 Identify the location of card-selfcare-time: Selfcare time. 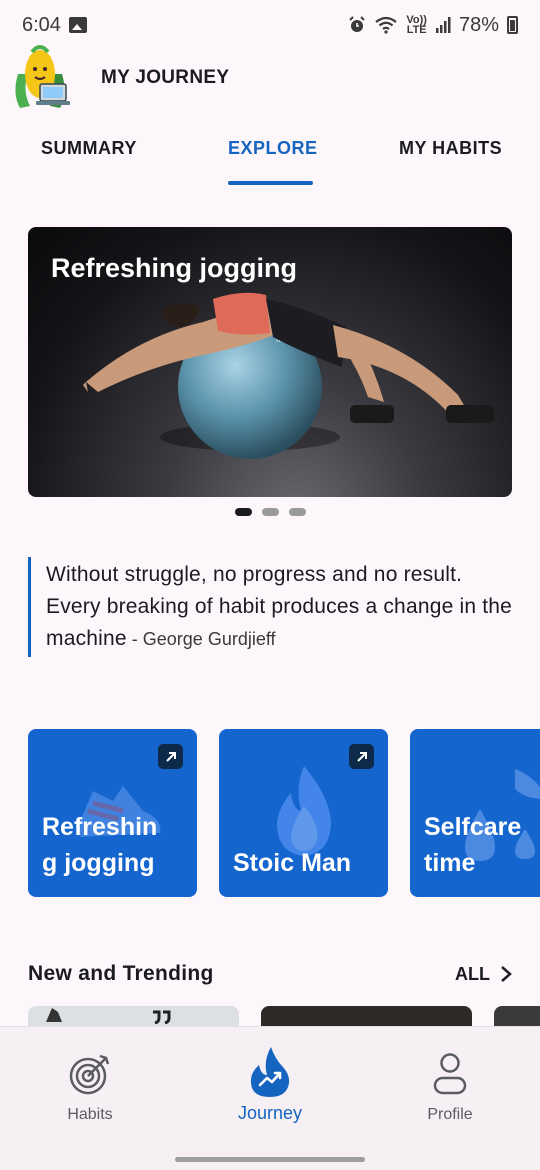
(475, 813).